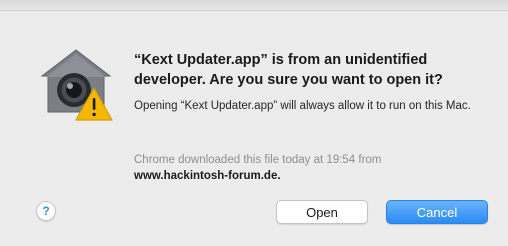 The image size is (508, 246). Describe the element at coordinates (76, 84) in the screenshot. I see `gatekeeper-warning-icon` at that location.